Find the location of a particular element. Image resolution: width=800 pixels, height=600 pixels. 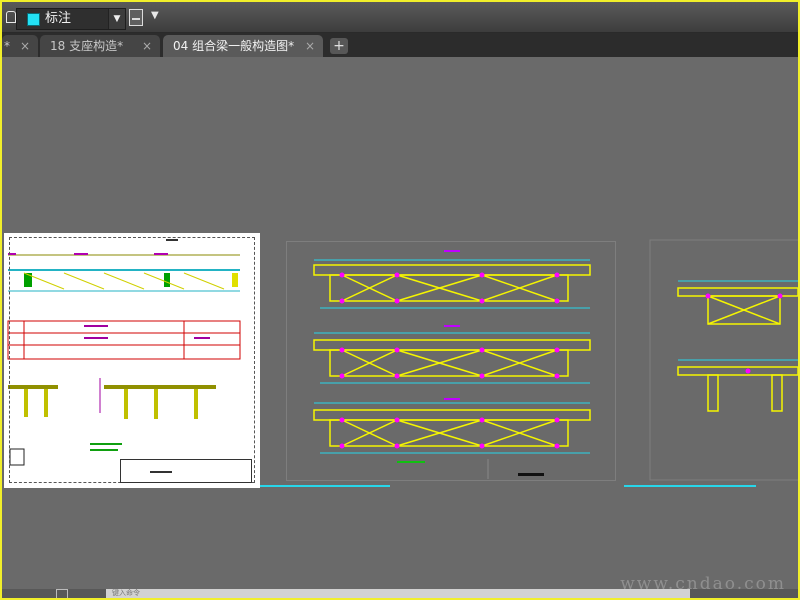

new-tab-button: + is located at coordinates (339, 46).